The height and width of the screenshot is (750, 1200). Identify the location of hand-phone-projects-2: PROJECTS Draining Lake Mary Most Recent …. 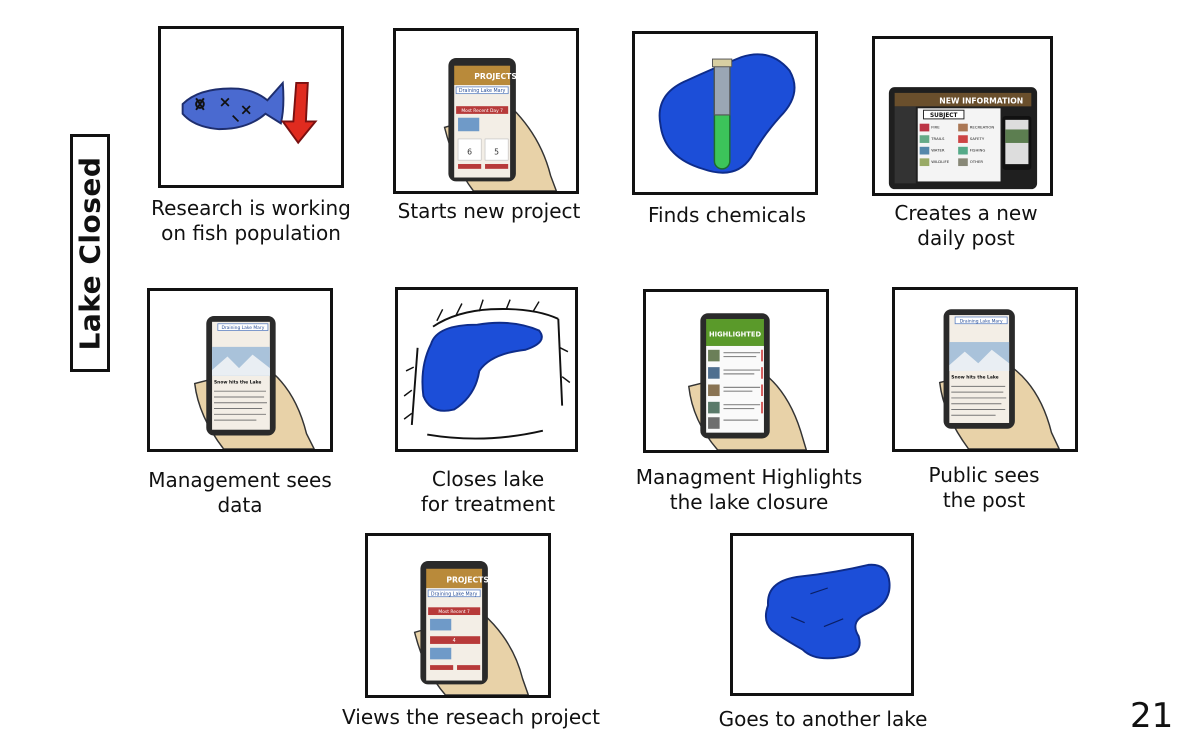
(471, 628).